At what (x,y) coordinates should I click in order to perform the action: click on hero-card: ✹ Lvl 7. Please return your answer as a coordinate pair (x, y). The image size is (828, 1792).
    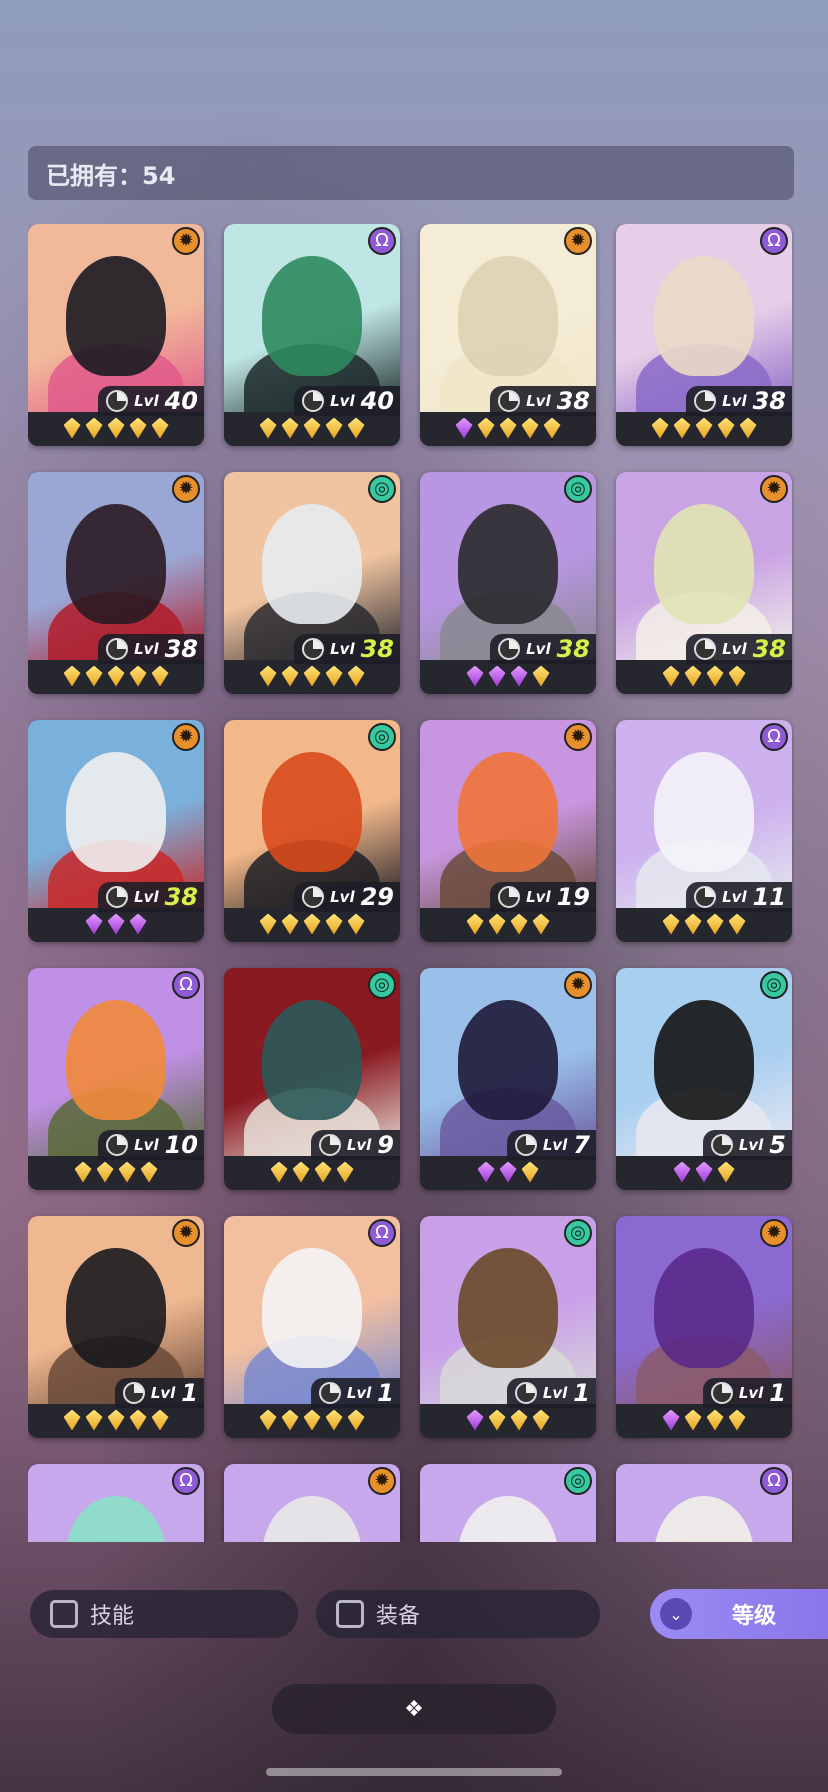
    Looking at the image, I should click on (508, 1079).